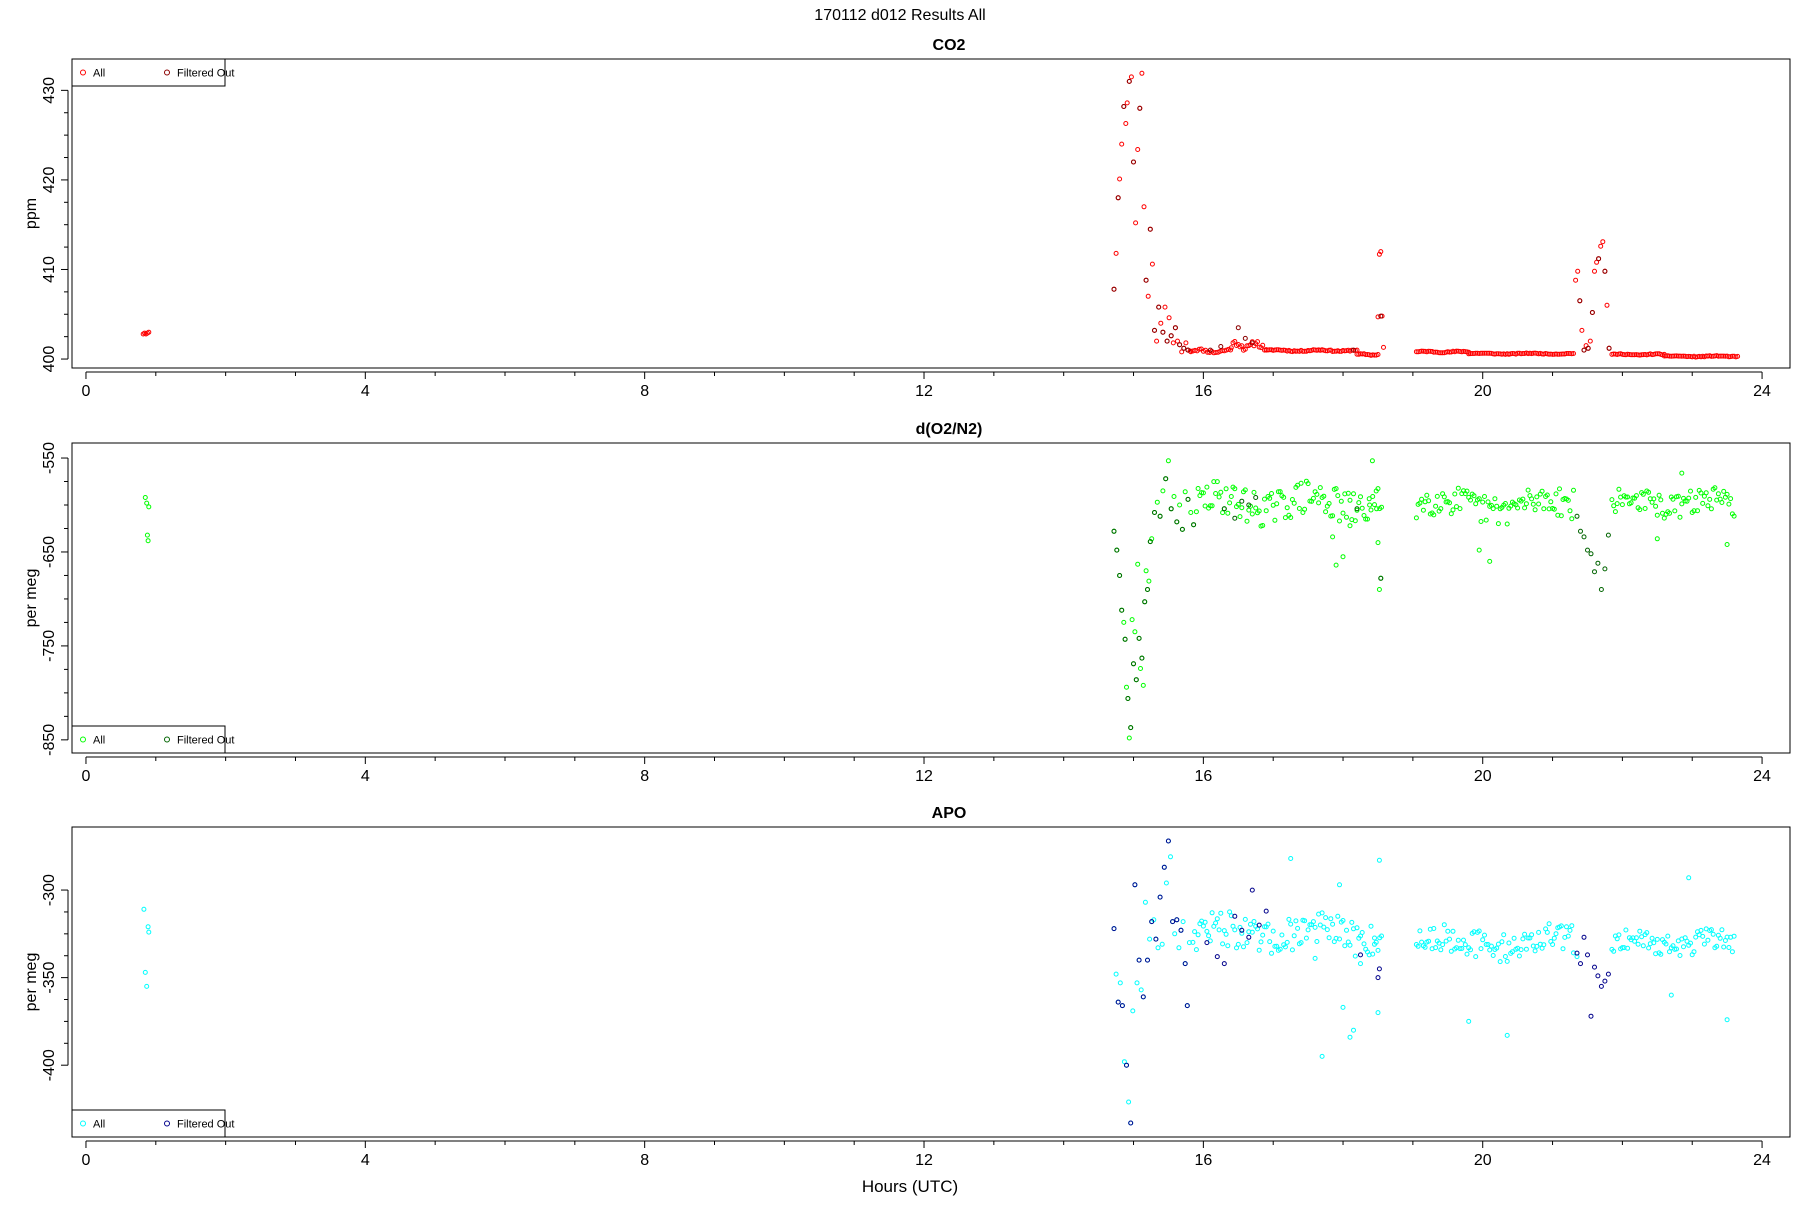  What do you see at coordinates (49, 269) in the screenshot?
I see `y-tick-label: 410` at bounding box center [49, 269].